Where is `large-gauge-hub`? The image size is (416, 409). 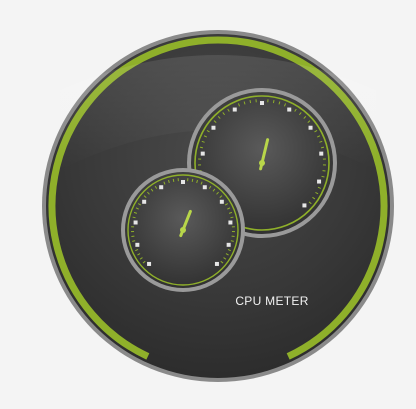 large-gauge-hub is located at coordinates (262, 163).